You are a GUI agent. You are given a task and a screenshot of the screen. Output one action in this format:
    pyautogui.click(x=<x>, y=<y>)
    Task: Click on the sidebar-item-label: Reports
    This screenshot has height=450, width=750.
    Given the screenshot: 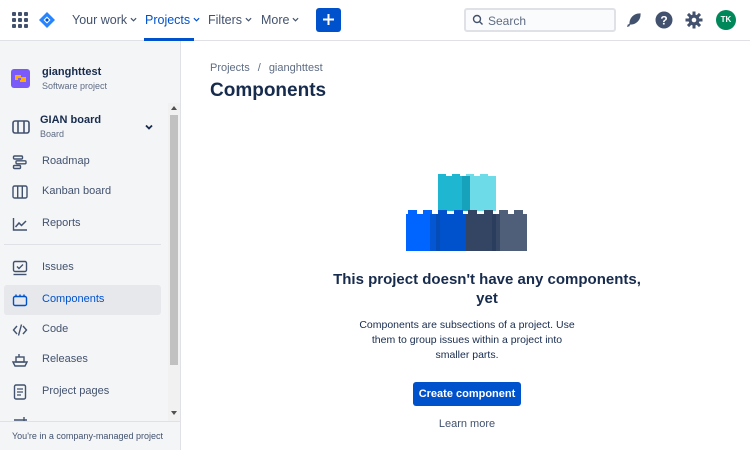 What is the action you would take?
    pyautogui.click(x=61, y=223)
    